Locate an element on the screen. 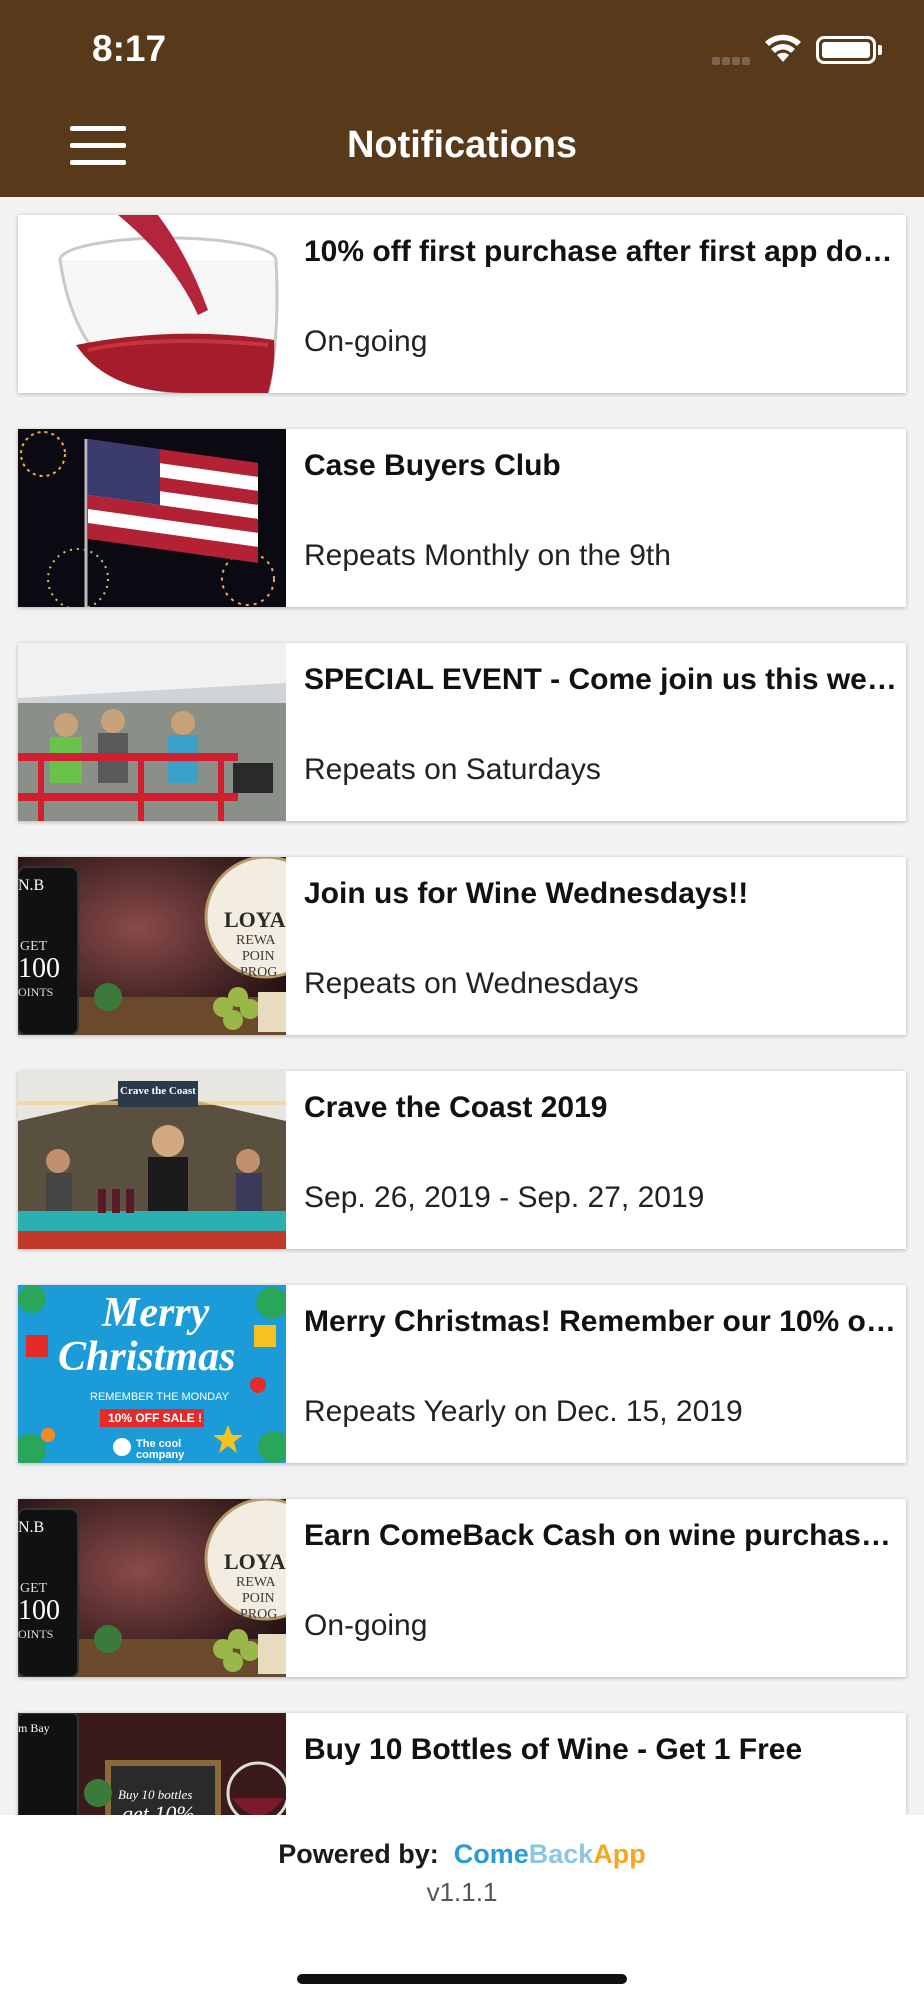  wine-pour-image is located at coordinates (152, 304).